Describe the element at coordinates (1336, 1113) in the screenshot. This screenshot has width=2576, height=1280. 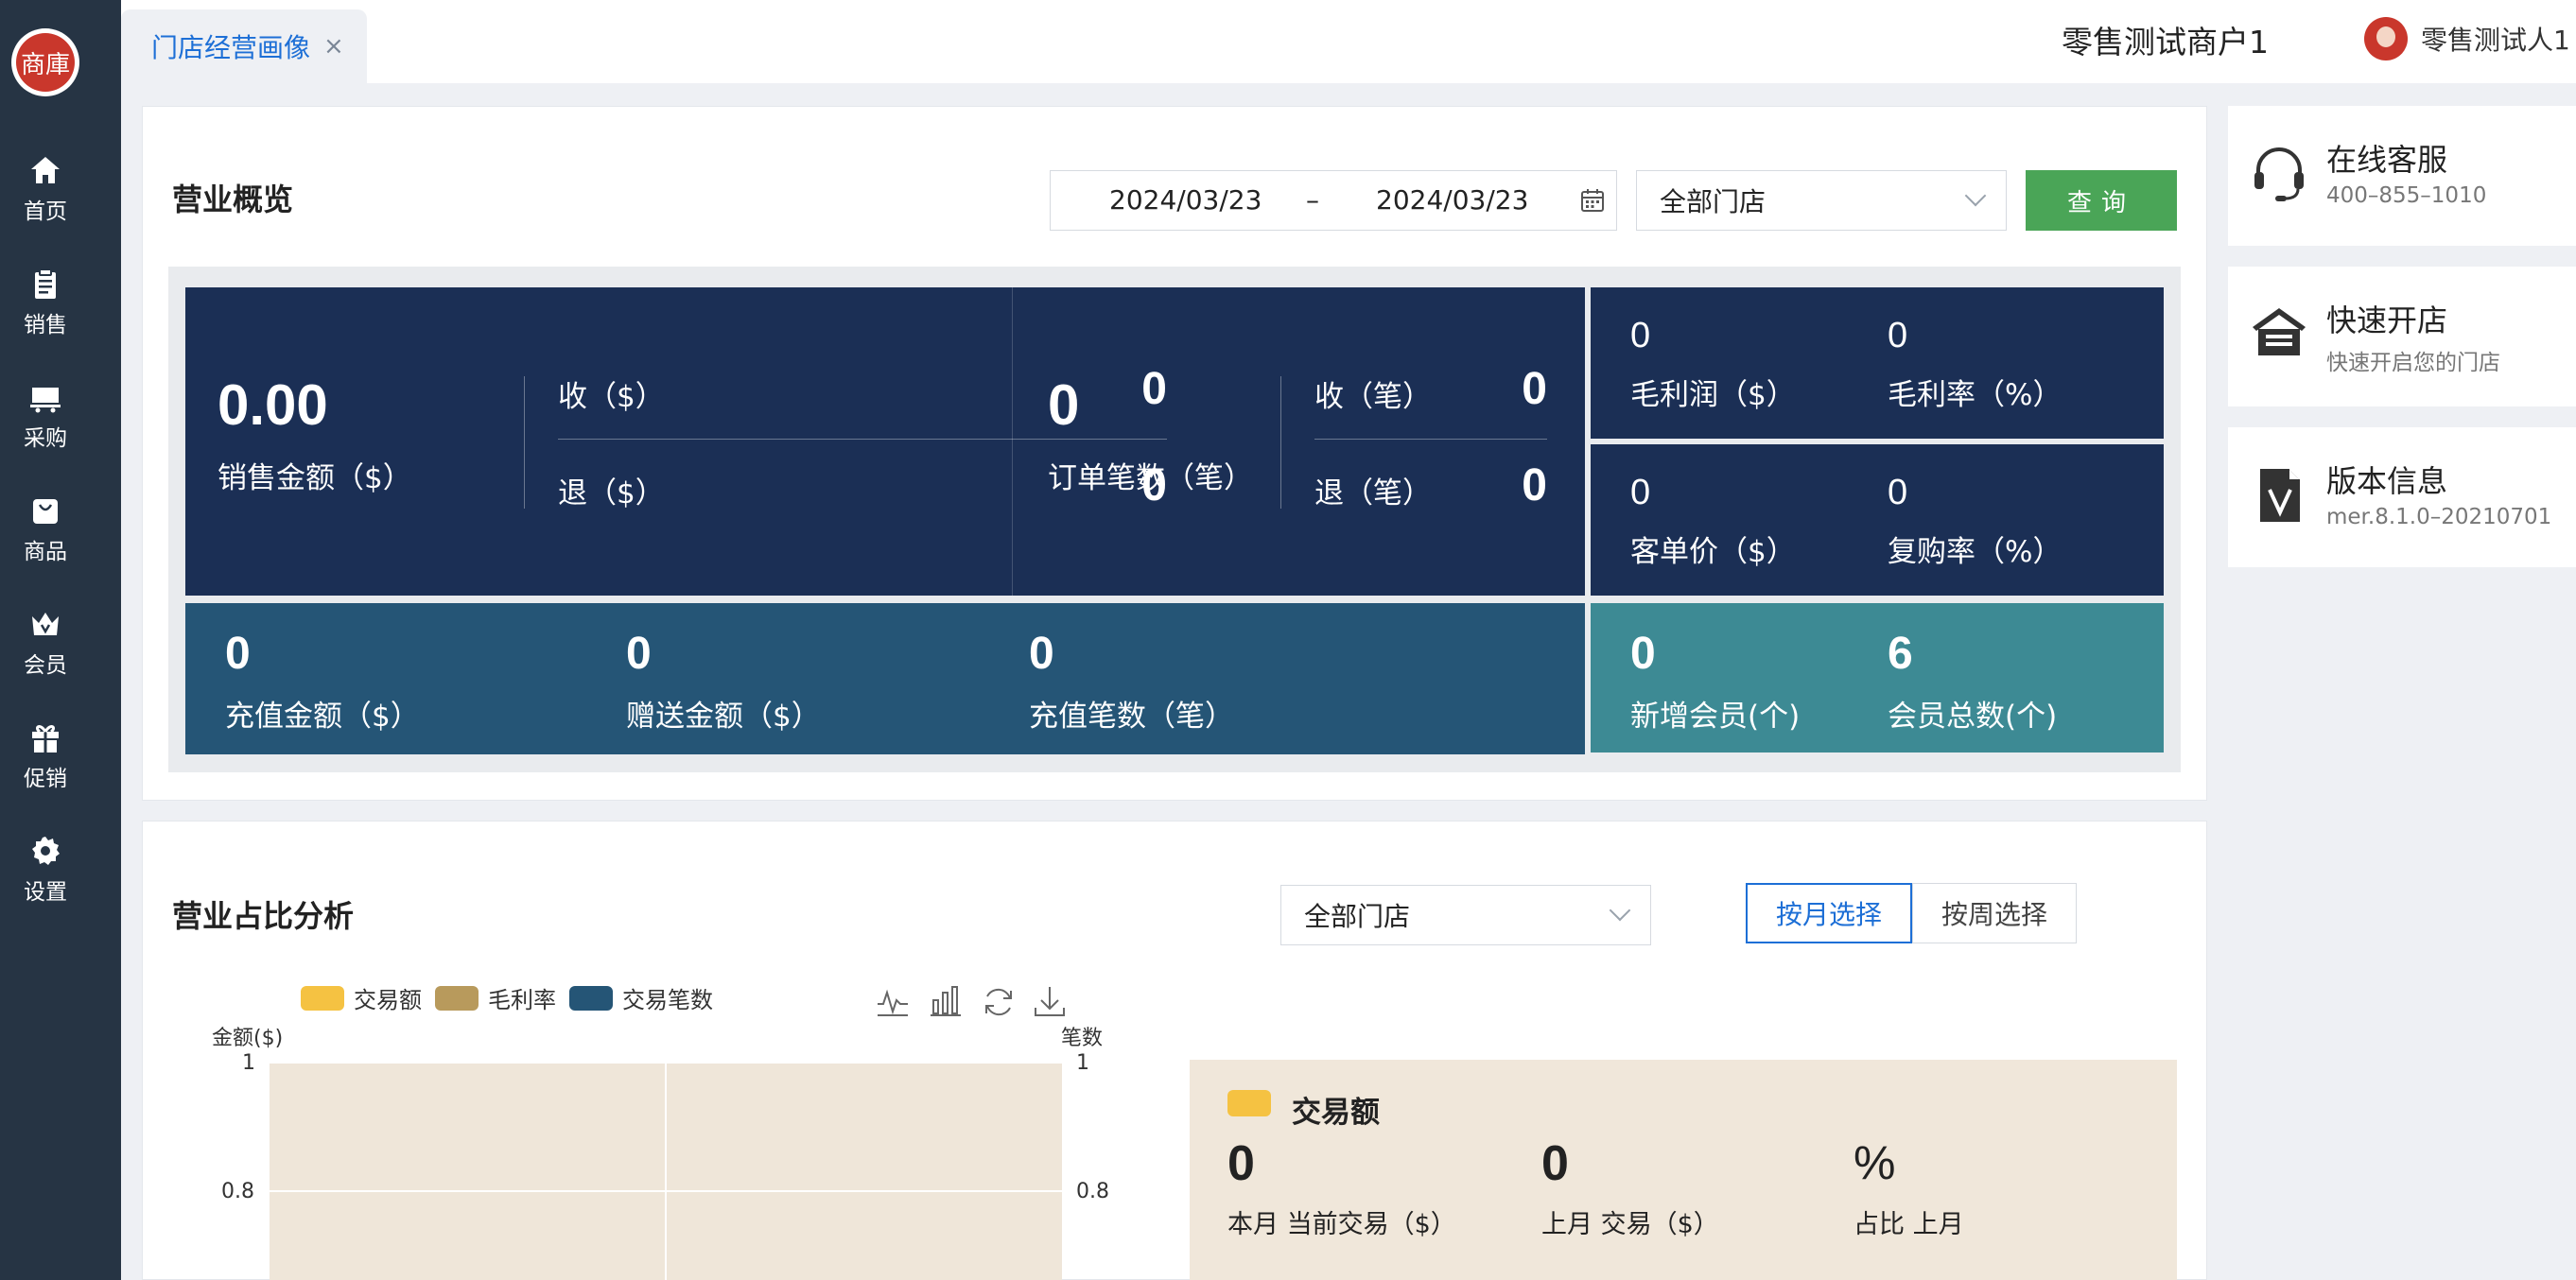
I see `panel-title: 交易额` at that location.